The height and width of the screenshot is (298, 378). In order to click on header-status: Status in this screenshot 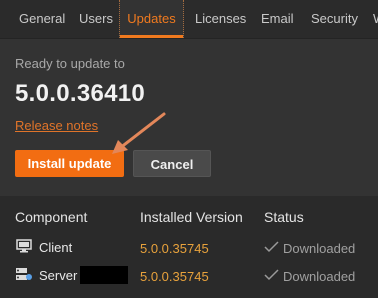, I will do `click(284, 217)`.